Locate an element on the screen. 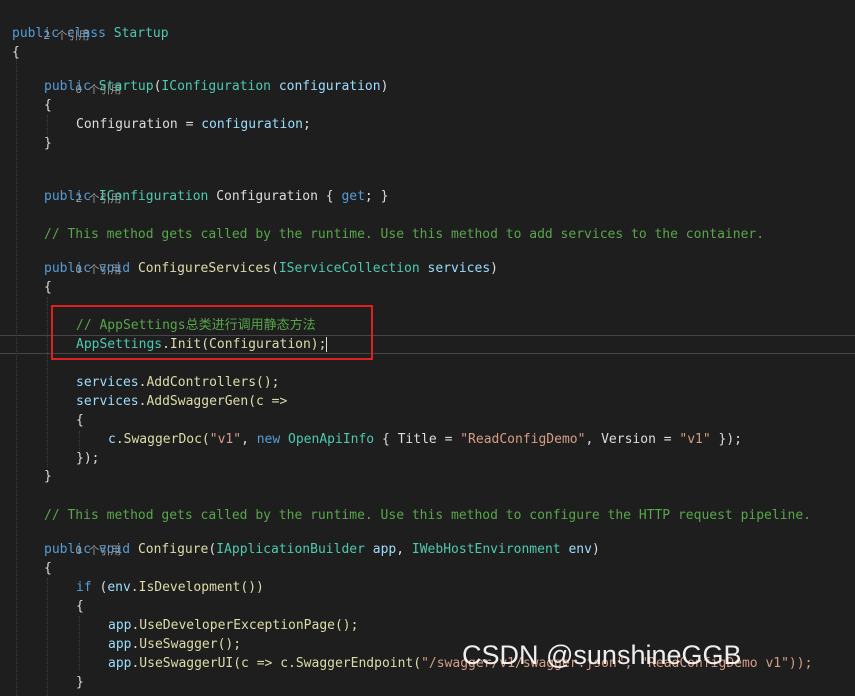  parameter: services is located at coordinates (459, 268).